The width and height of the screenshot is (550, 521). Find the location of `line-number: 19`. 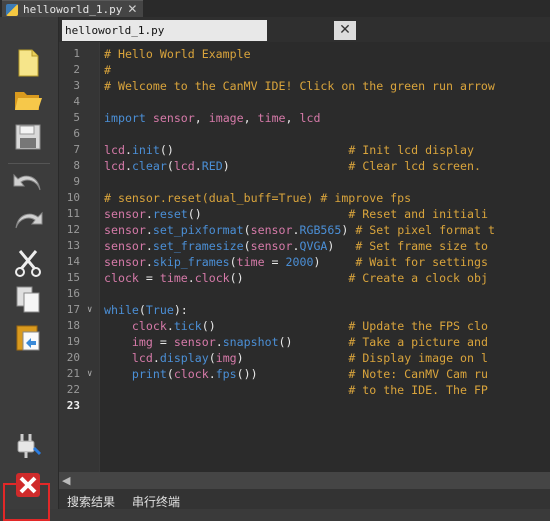

line-number: 19 is located at coordinates (73, 341).